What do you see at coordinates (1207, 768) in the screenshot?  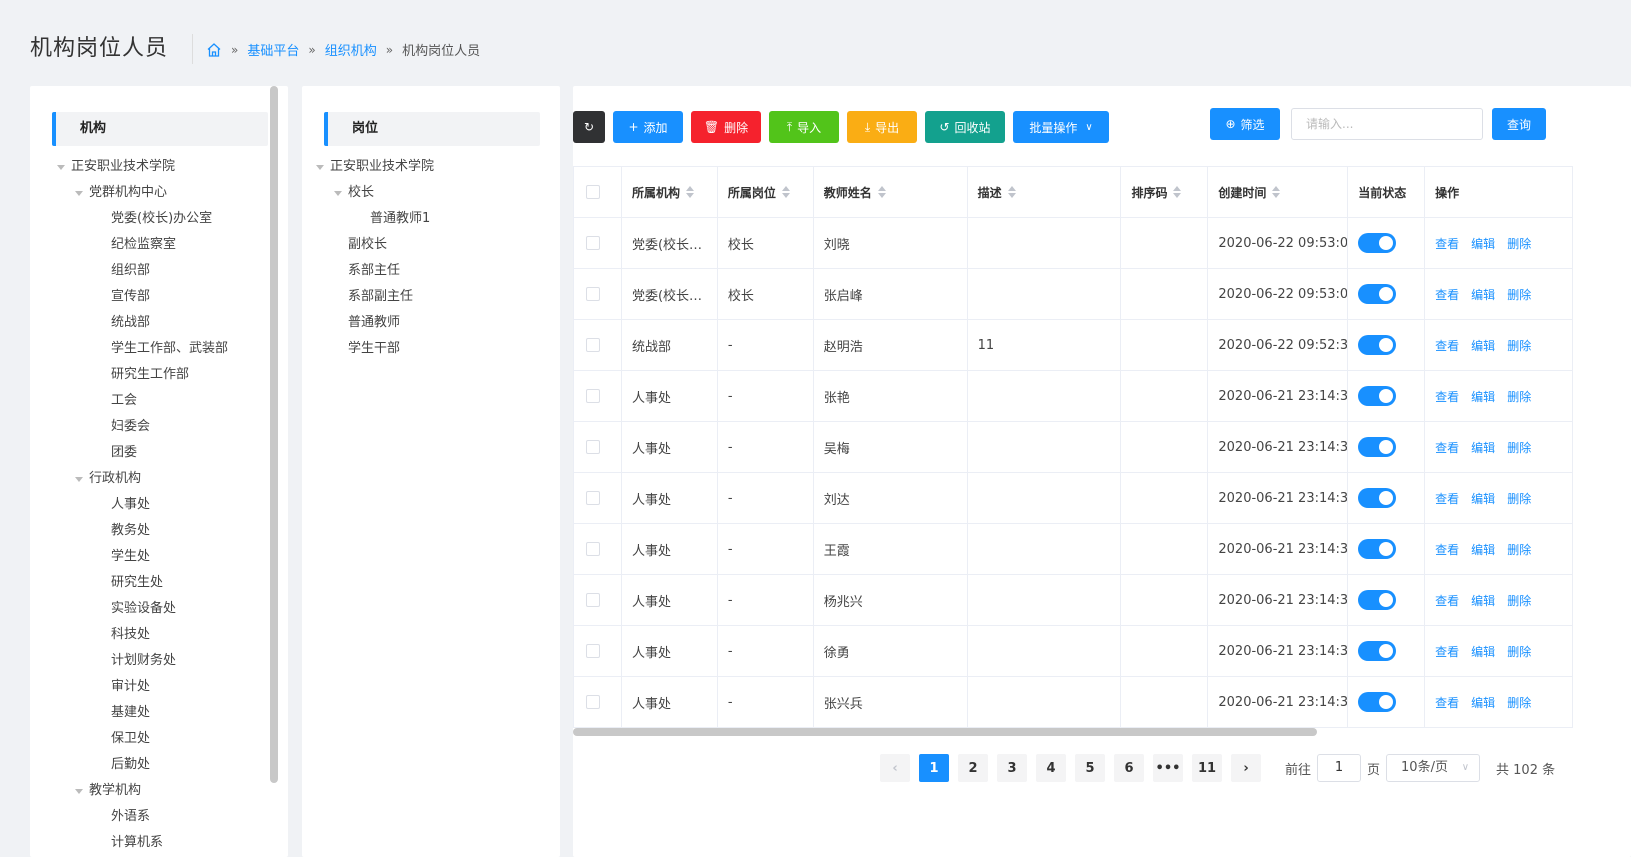 I see `page-button: 11` at bounding box center [1207, 768].